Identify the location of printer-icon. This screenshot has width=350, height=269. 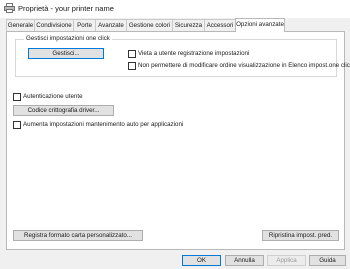
(9, 8).